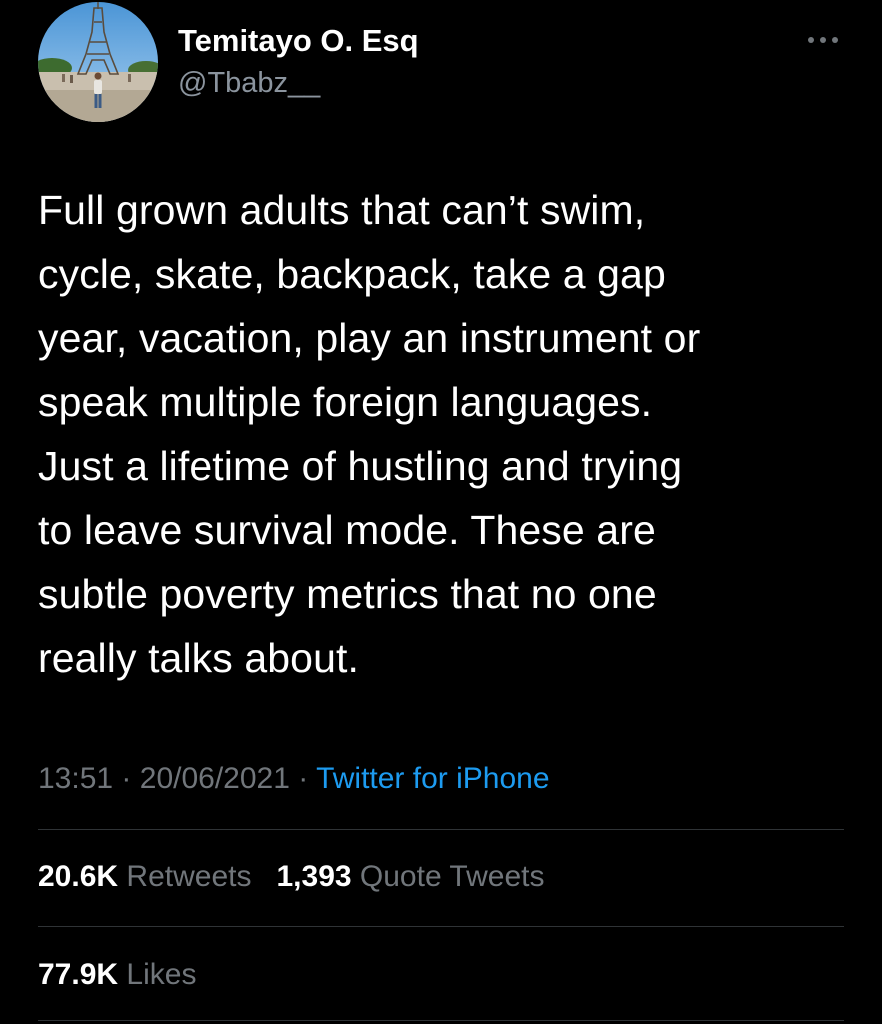 The image size is (882, 1024). What do you see at coordinates (189, 876) in the screenshot?
I see `retweets-label: Retweets` at bounding box center [189, 876].